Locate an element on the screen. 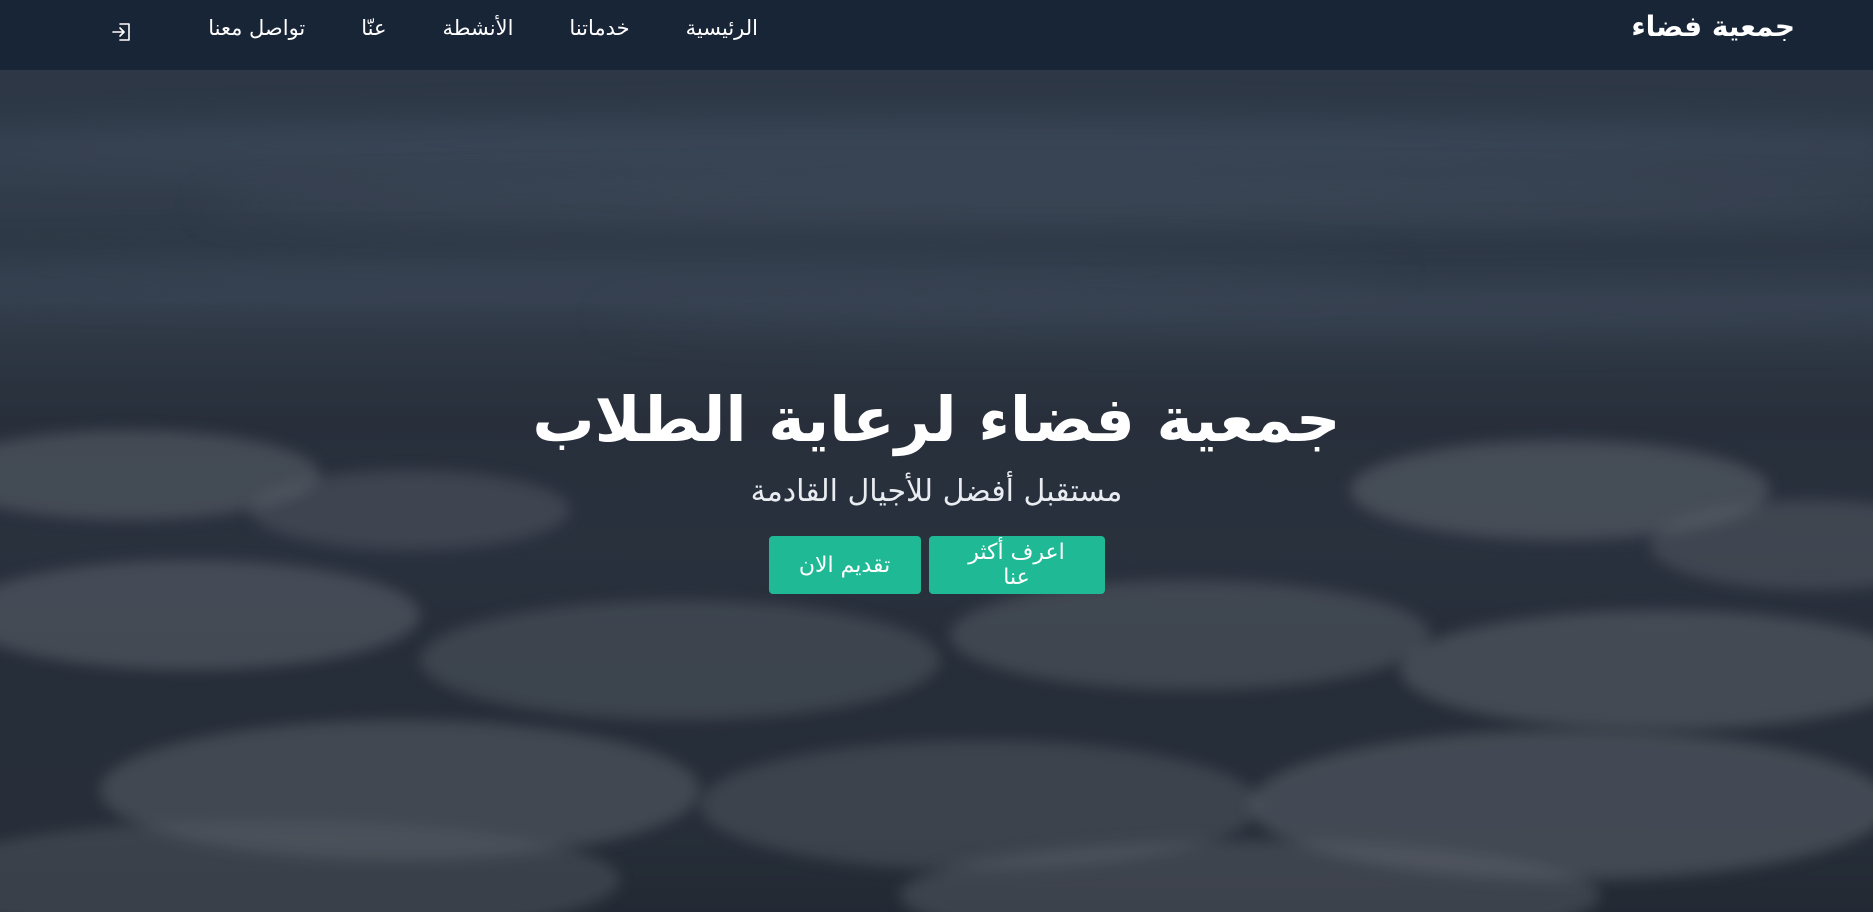 This screenshot has height=912, width=1873. nav-link-contact: تواصل معنا is located at coordinates (256, 28).